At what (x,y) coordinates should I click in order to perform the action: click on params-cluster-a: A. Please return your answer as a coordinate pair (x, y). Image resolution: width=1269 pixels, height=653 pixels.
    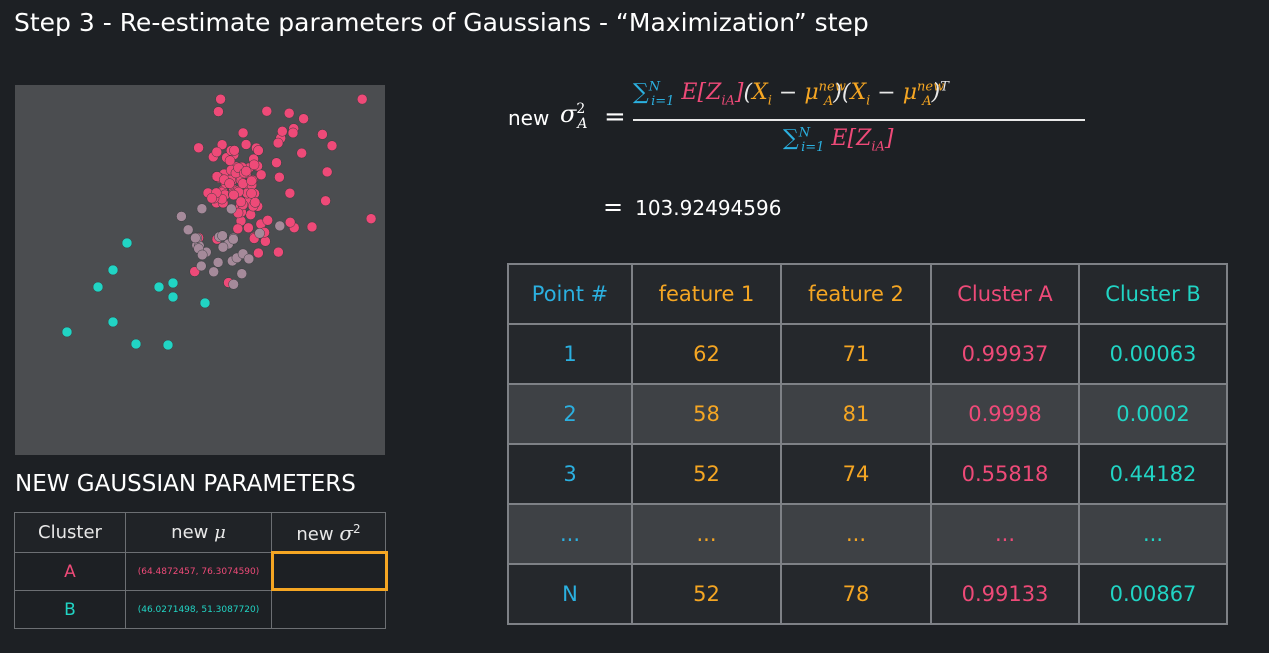
    Looking at the image, I should click on (70, 571).